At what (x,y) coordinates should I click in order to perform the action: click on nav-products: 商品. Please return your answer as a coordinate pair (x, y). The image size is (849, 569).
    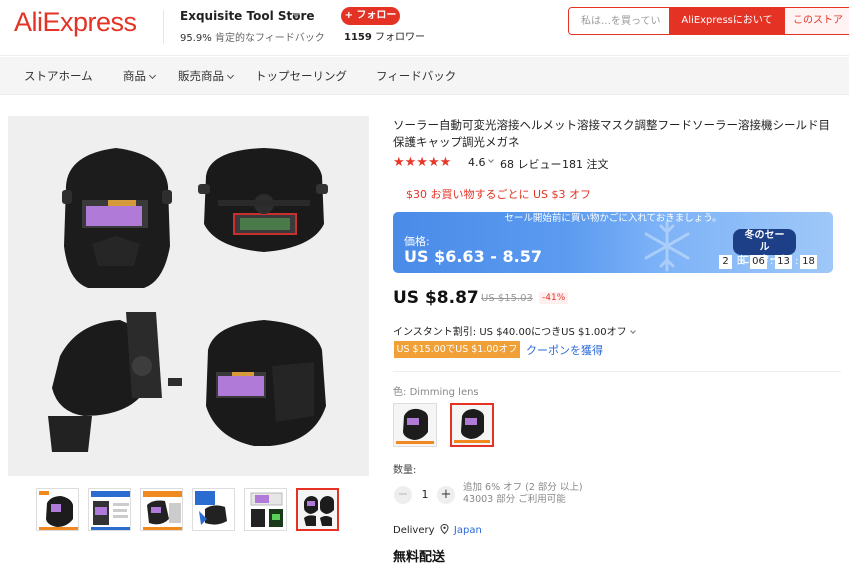
    Looking at the image, I should click on (140, 76).